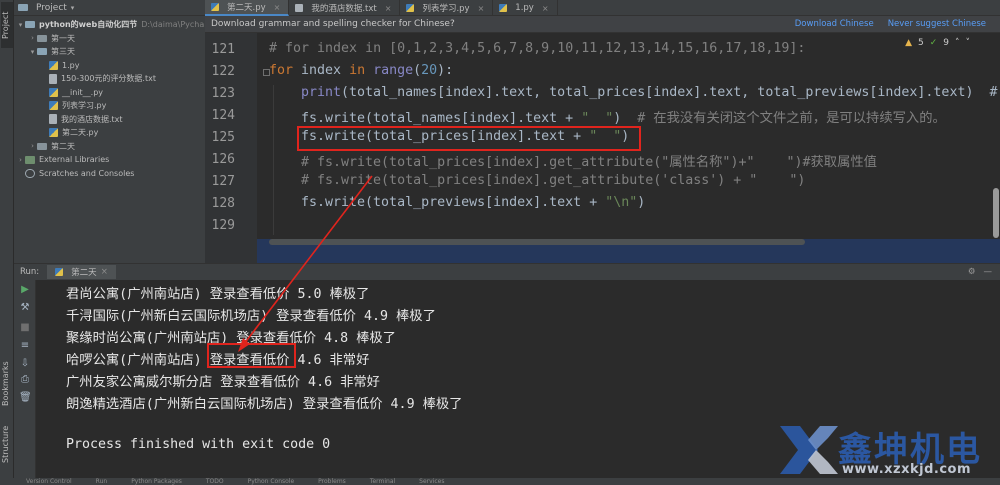 The height and width of the screenshot is (485, 1000). I want to click on tree-item-file: 1.py, so click(109, 66).